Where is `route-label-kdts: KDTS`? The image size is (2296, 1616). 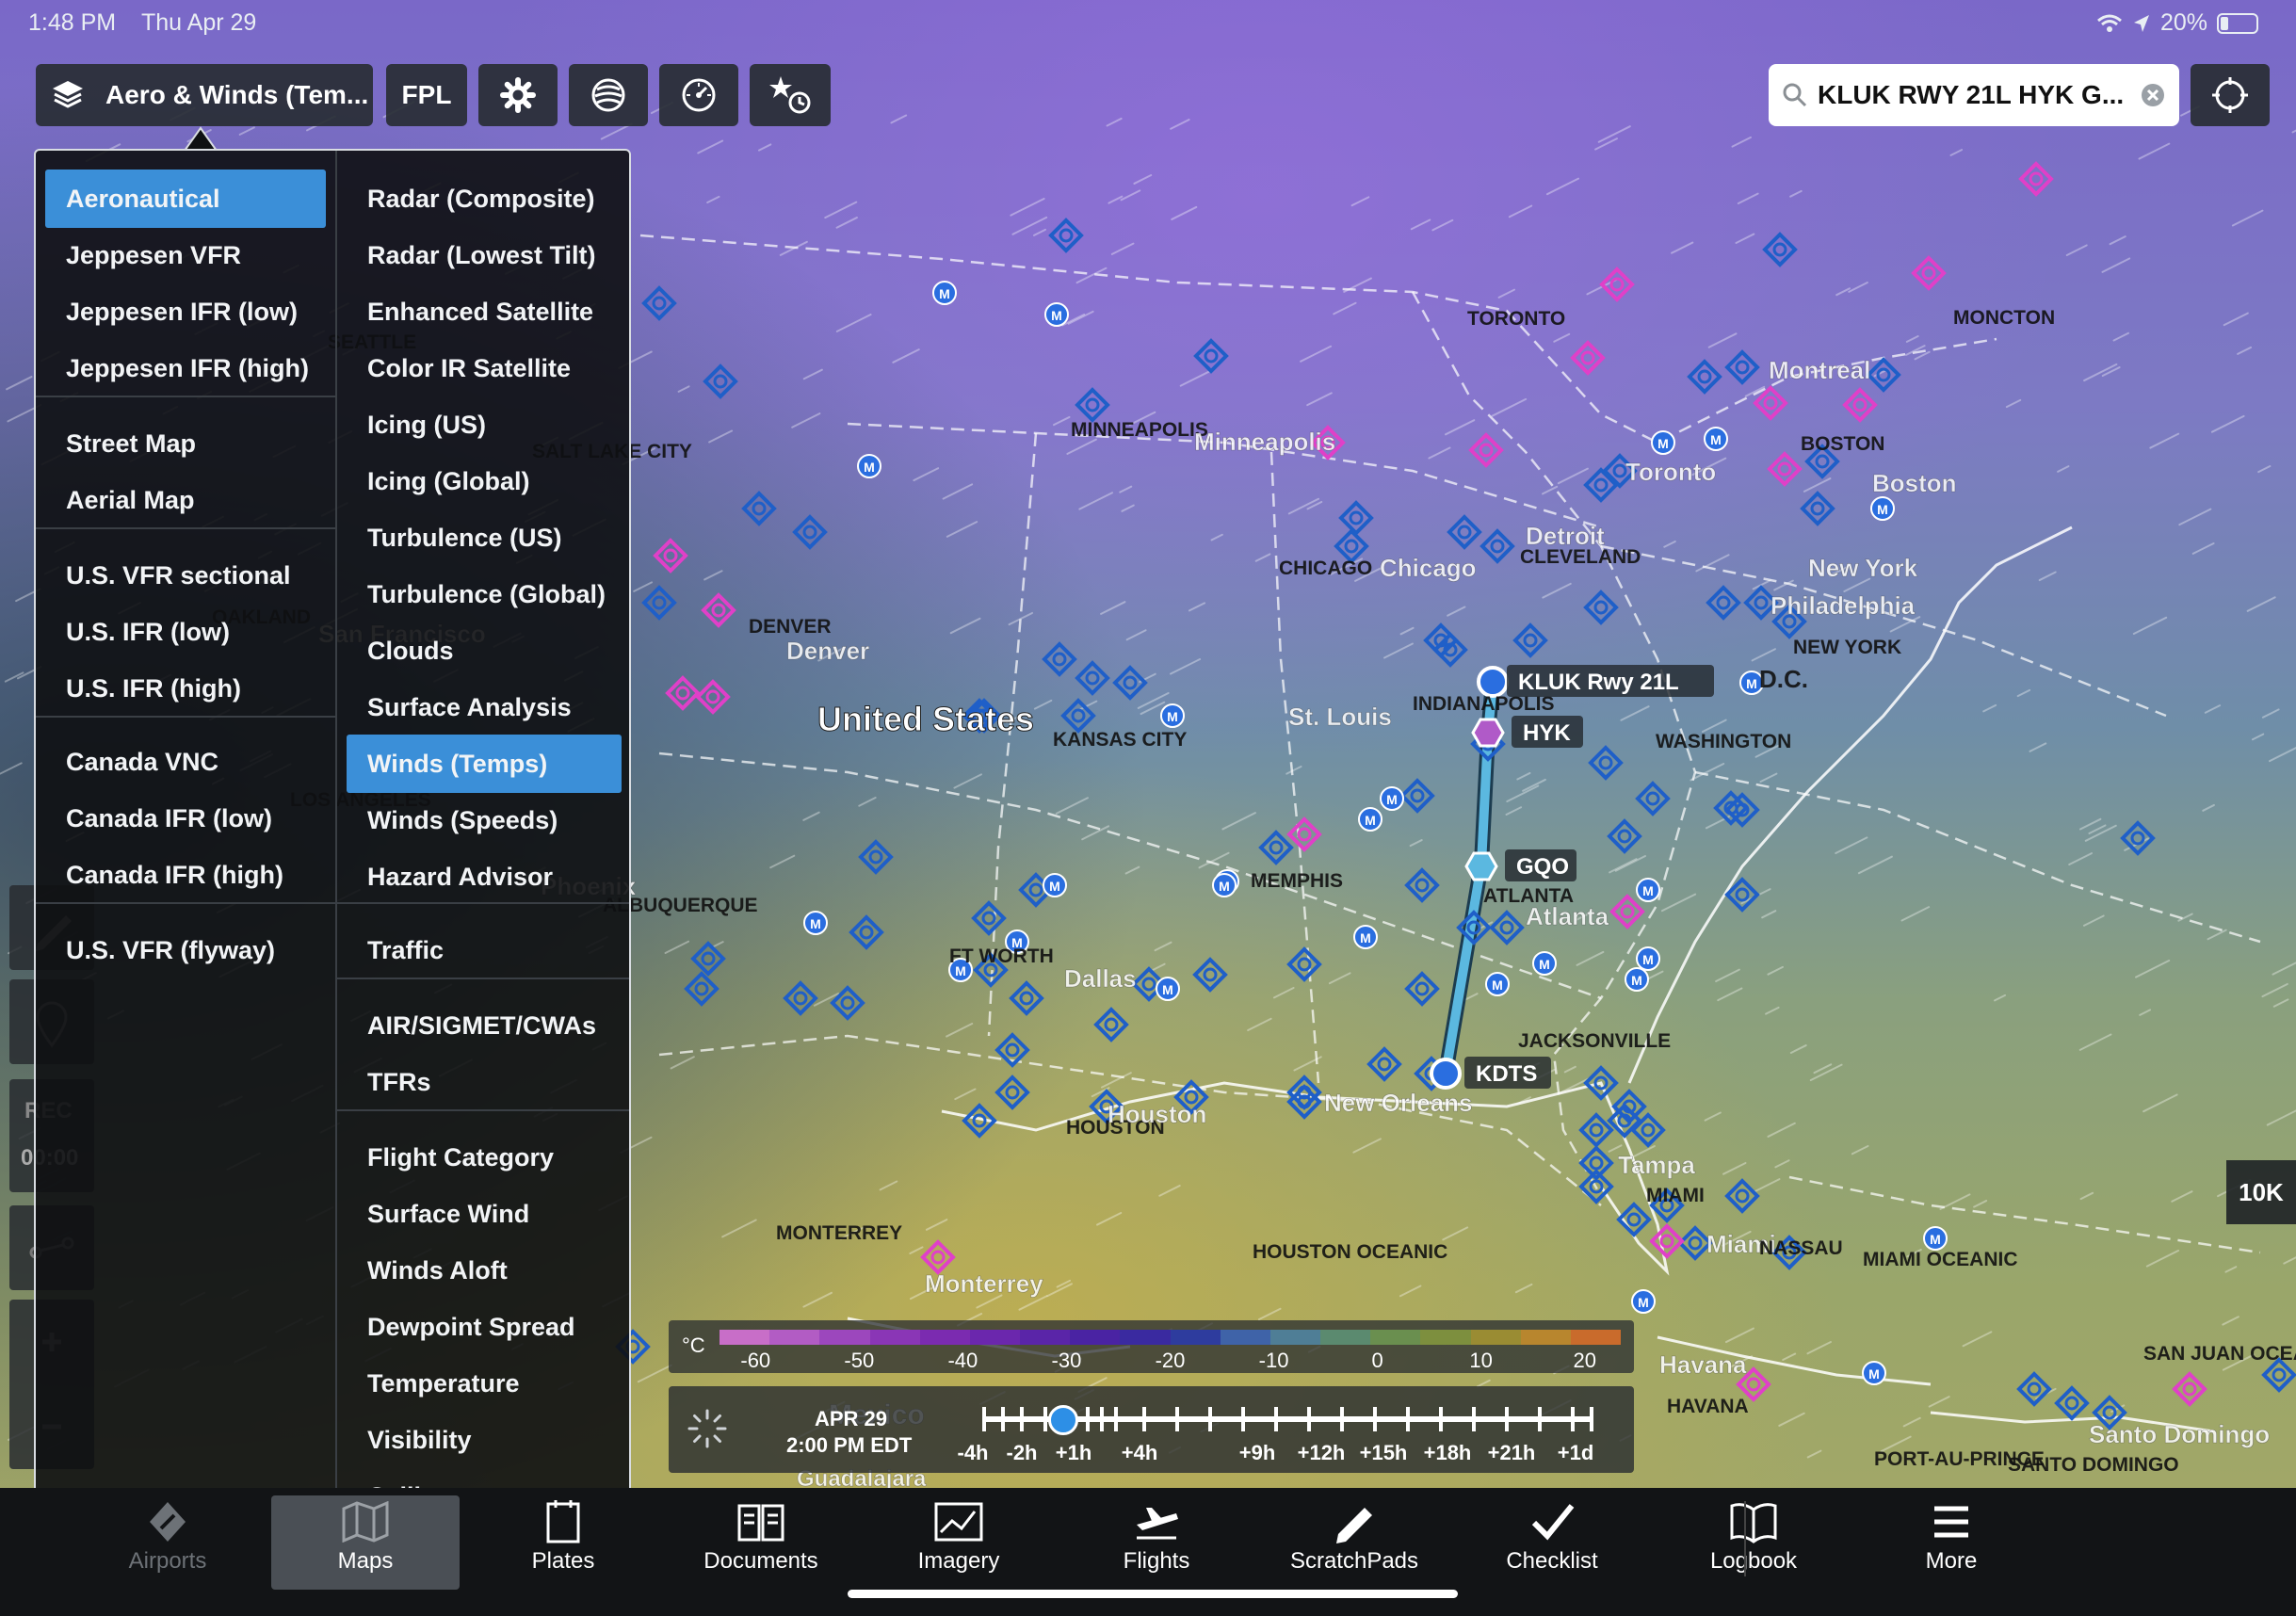
route-label-kdts: KDTS is located at coordinates (1507, 1073).